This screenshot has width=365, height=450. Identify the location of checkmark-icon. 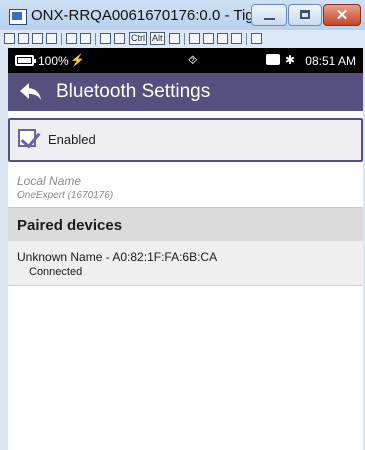
(30, 138).